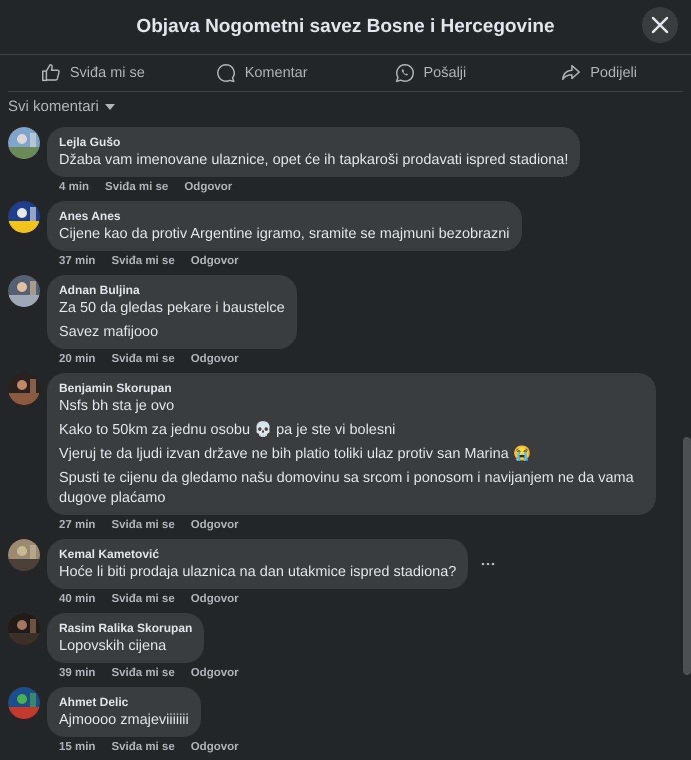  What do you see at coordinates (92, 73) in the screenshot?
I see `like-button: Sviđa mi se` at bounding box center [92, 73].